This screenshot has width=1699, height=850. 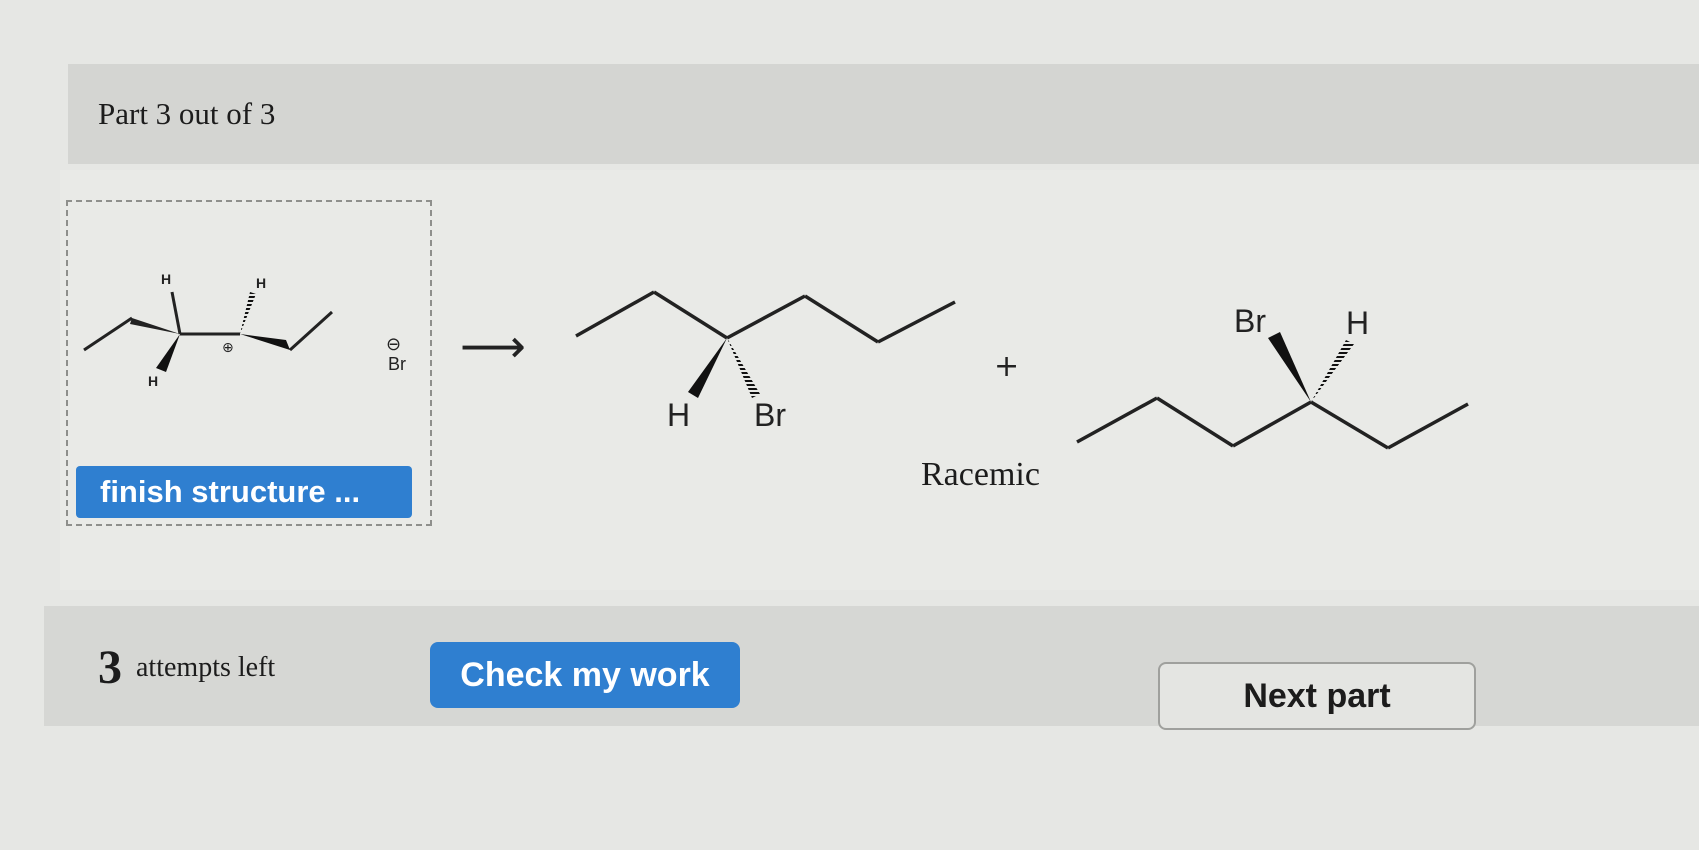 What do you see at coordinates (585, 675) in the screenshot?
I see `check-my-work-button: Check my work` at bounding box center [585, 675].